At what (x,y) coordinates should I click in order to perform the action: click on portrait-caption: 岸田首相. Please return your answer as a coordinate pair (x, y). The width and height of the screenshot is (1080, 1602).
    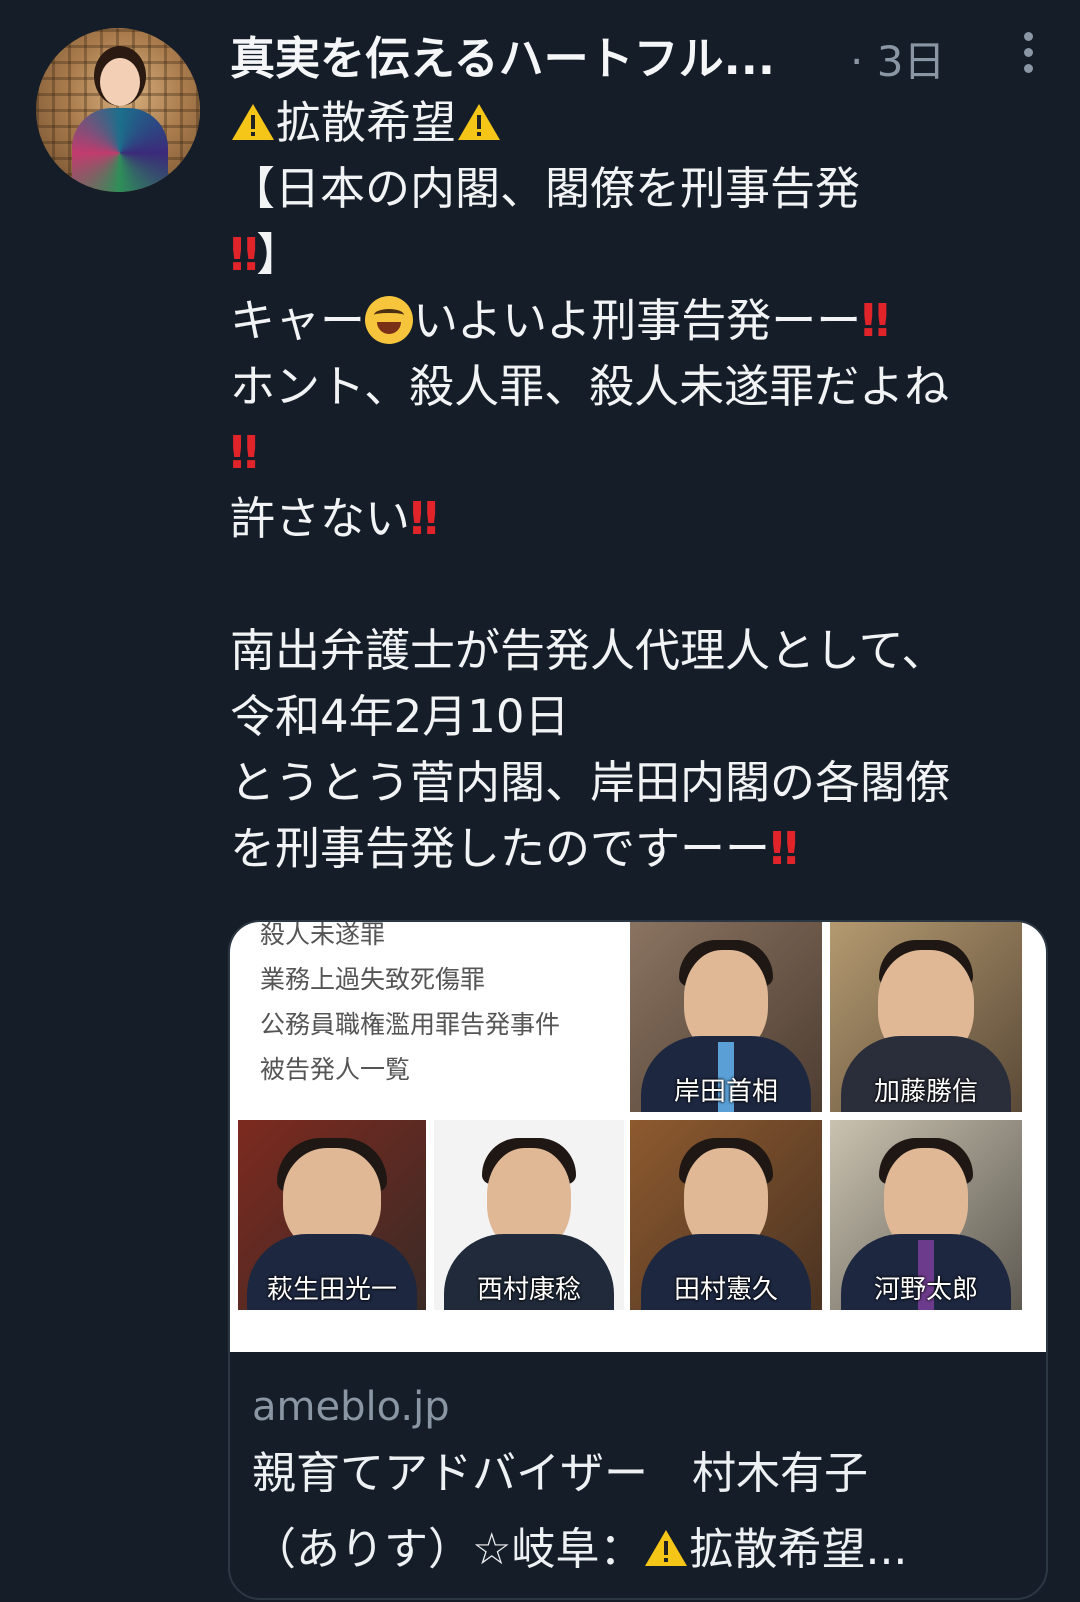
    Looking at the image, I should click on (725, 1092).